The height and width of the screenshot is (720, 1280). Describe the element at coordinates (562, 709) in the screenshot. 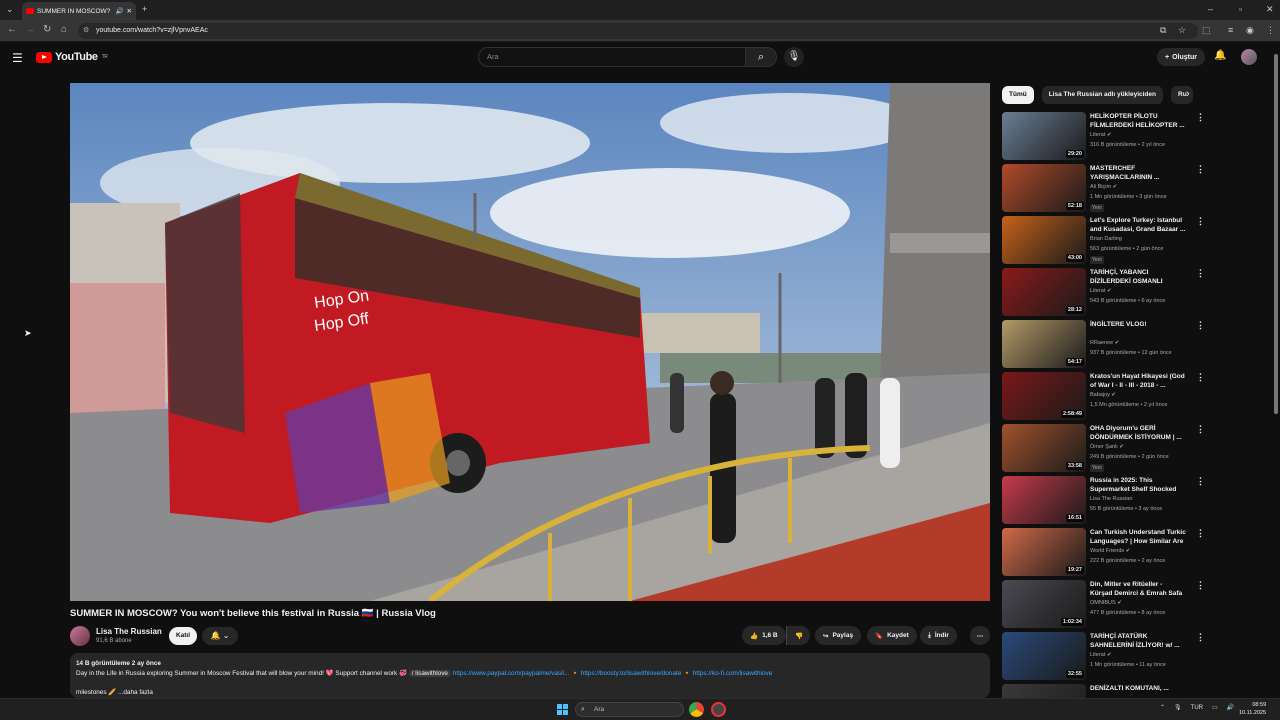

I see `windows-start-icon` at that location.